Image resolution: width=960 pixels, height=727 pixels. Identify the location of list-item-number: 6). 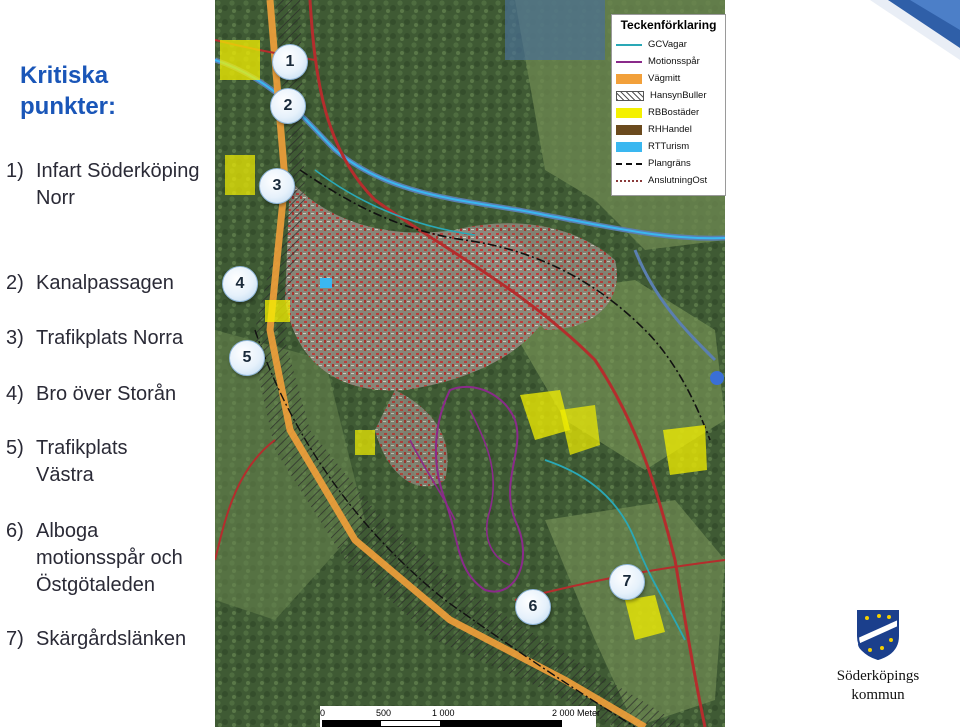
(15, 531).